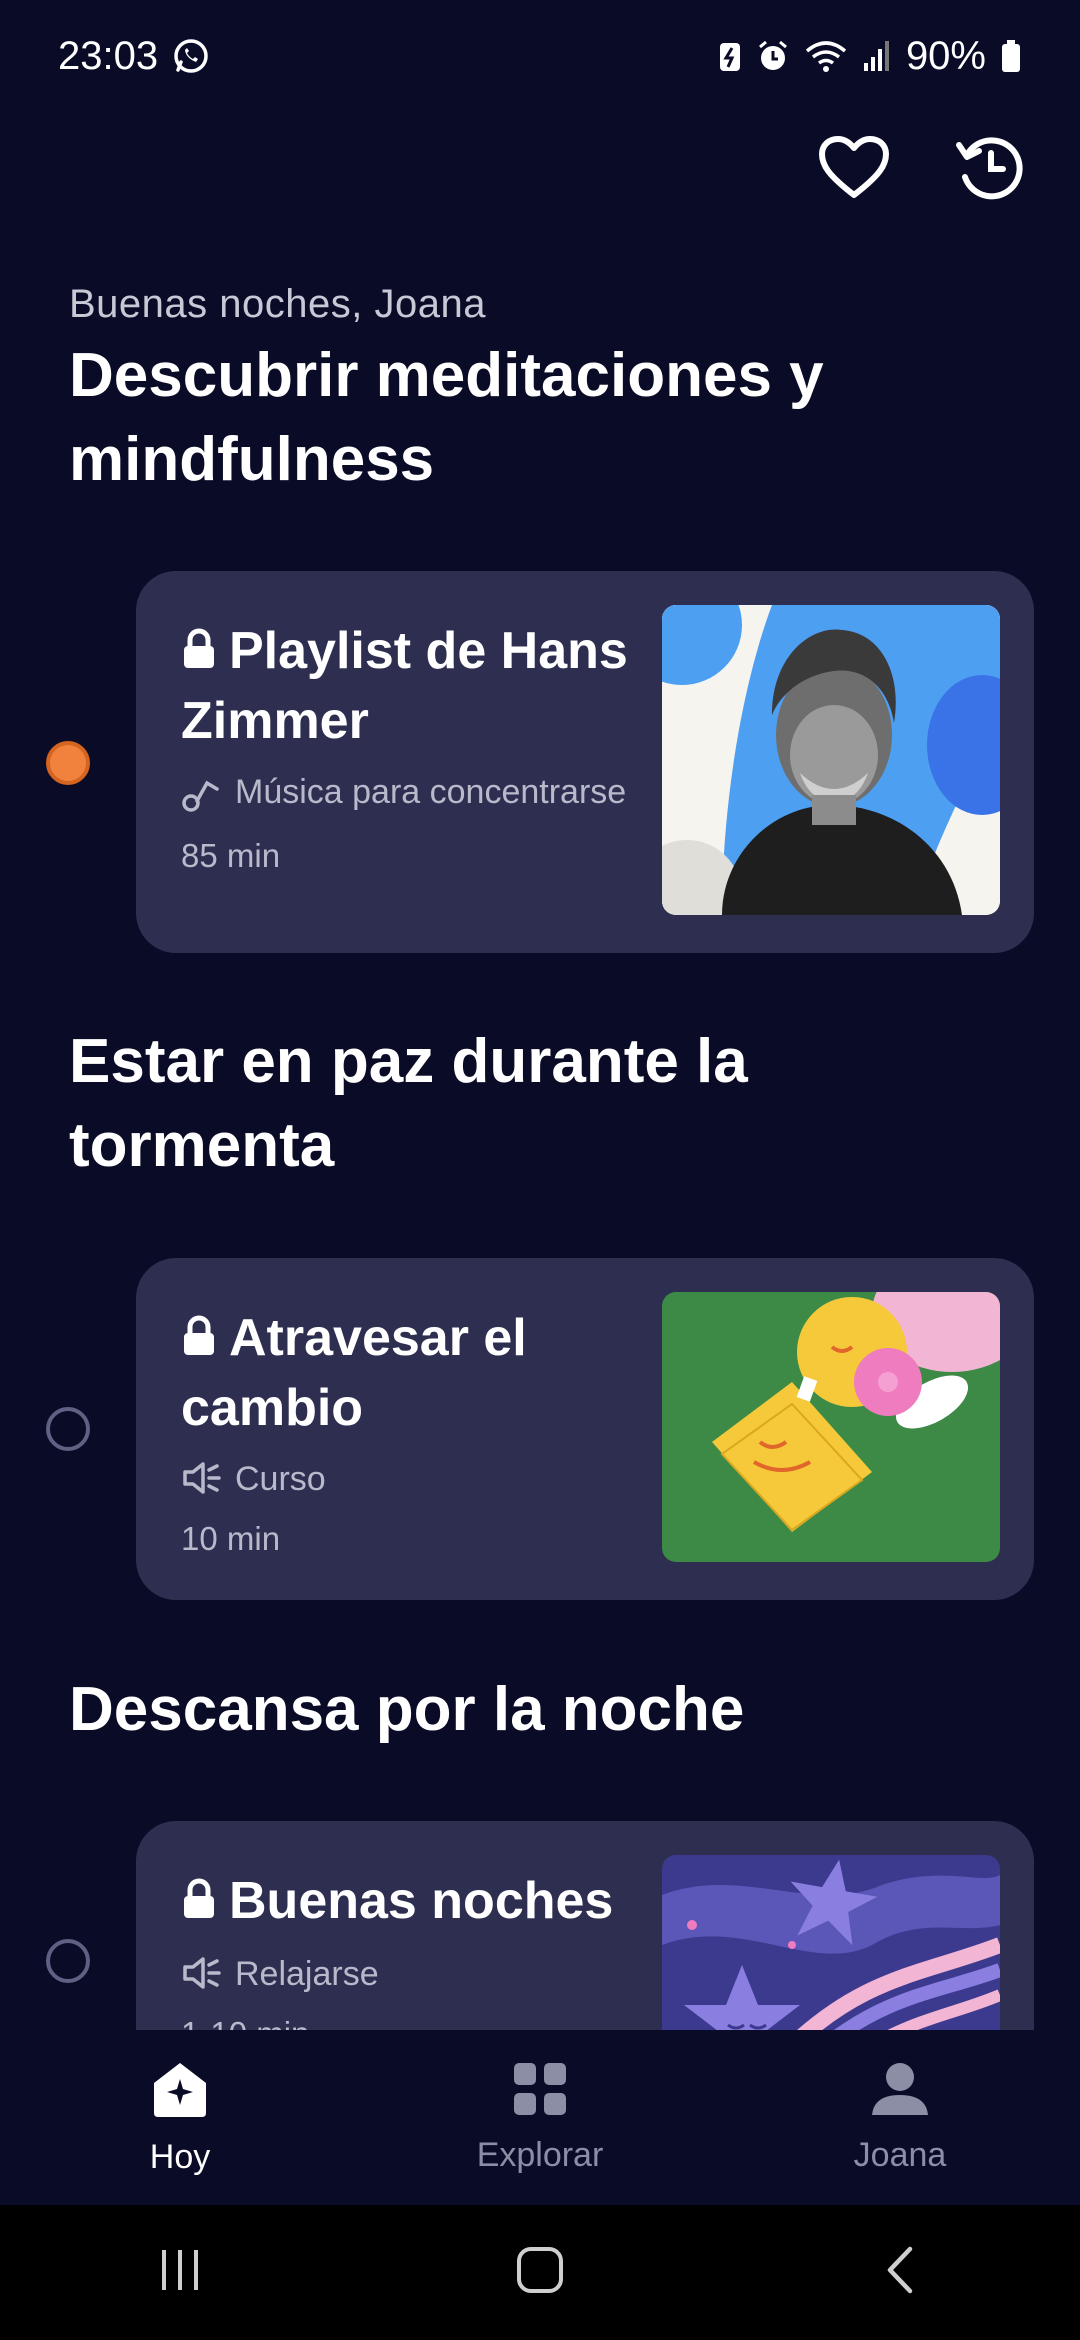 Image resolution: width=1080 pixels, height=2340 pixels. What do you see at coordinates (416, 1977) in the screenshot?
I see `card-category: Relajarse` at bounding box center [416, 1977].